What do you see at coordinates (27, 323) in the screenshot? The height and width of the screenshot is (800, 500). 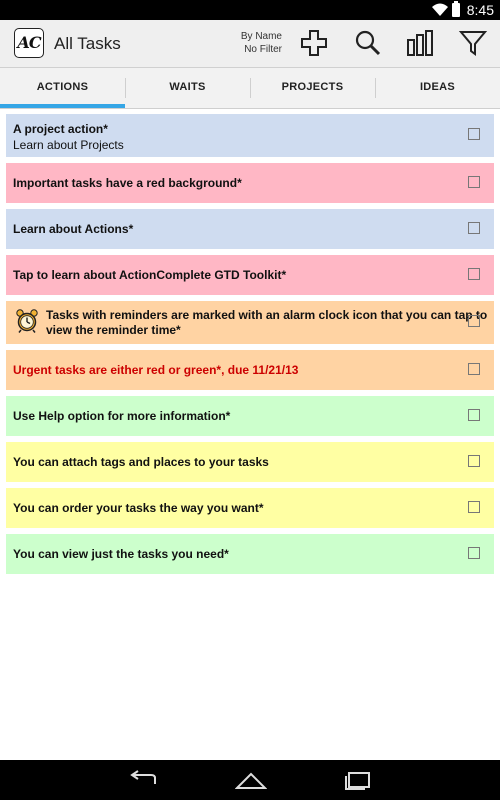 I see `alarm-clock-icon` at bounding box center [27, 323].